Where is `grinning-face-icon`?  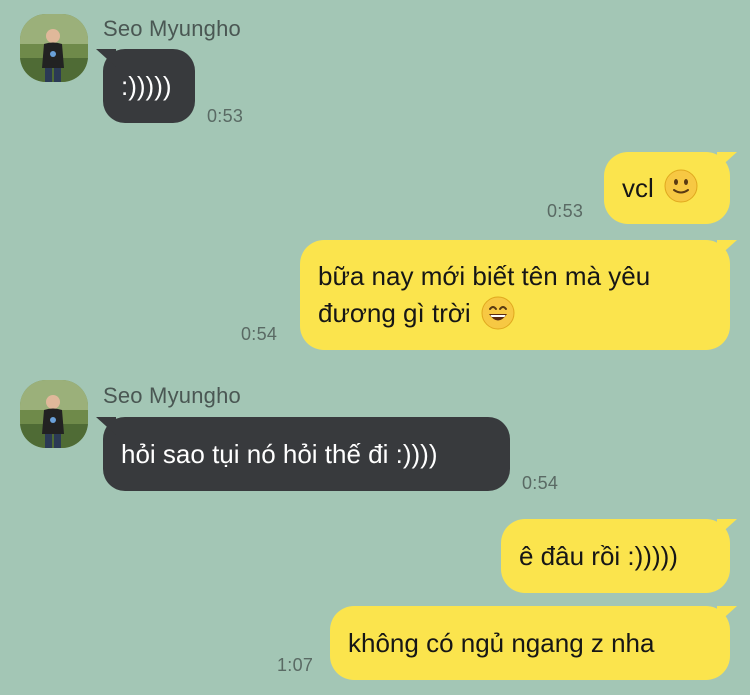 grinning-face-icon is located at coordinates (498, 313).